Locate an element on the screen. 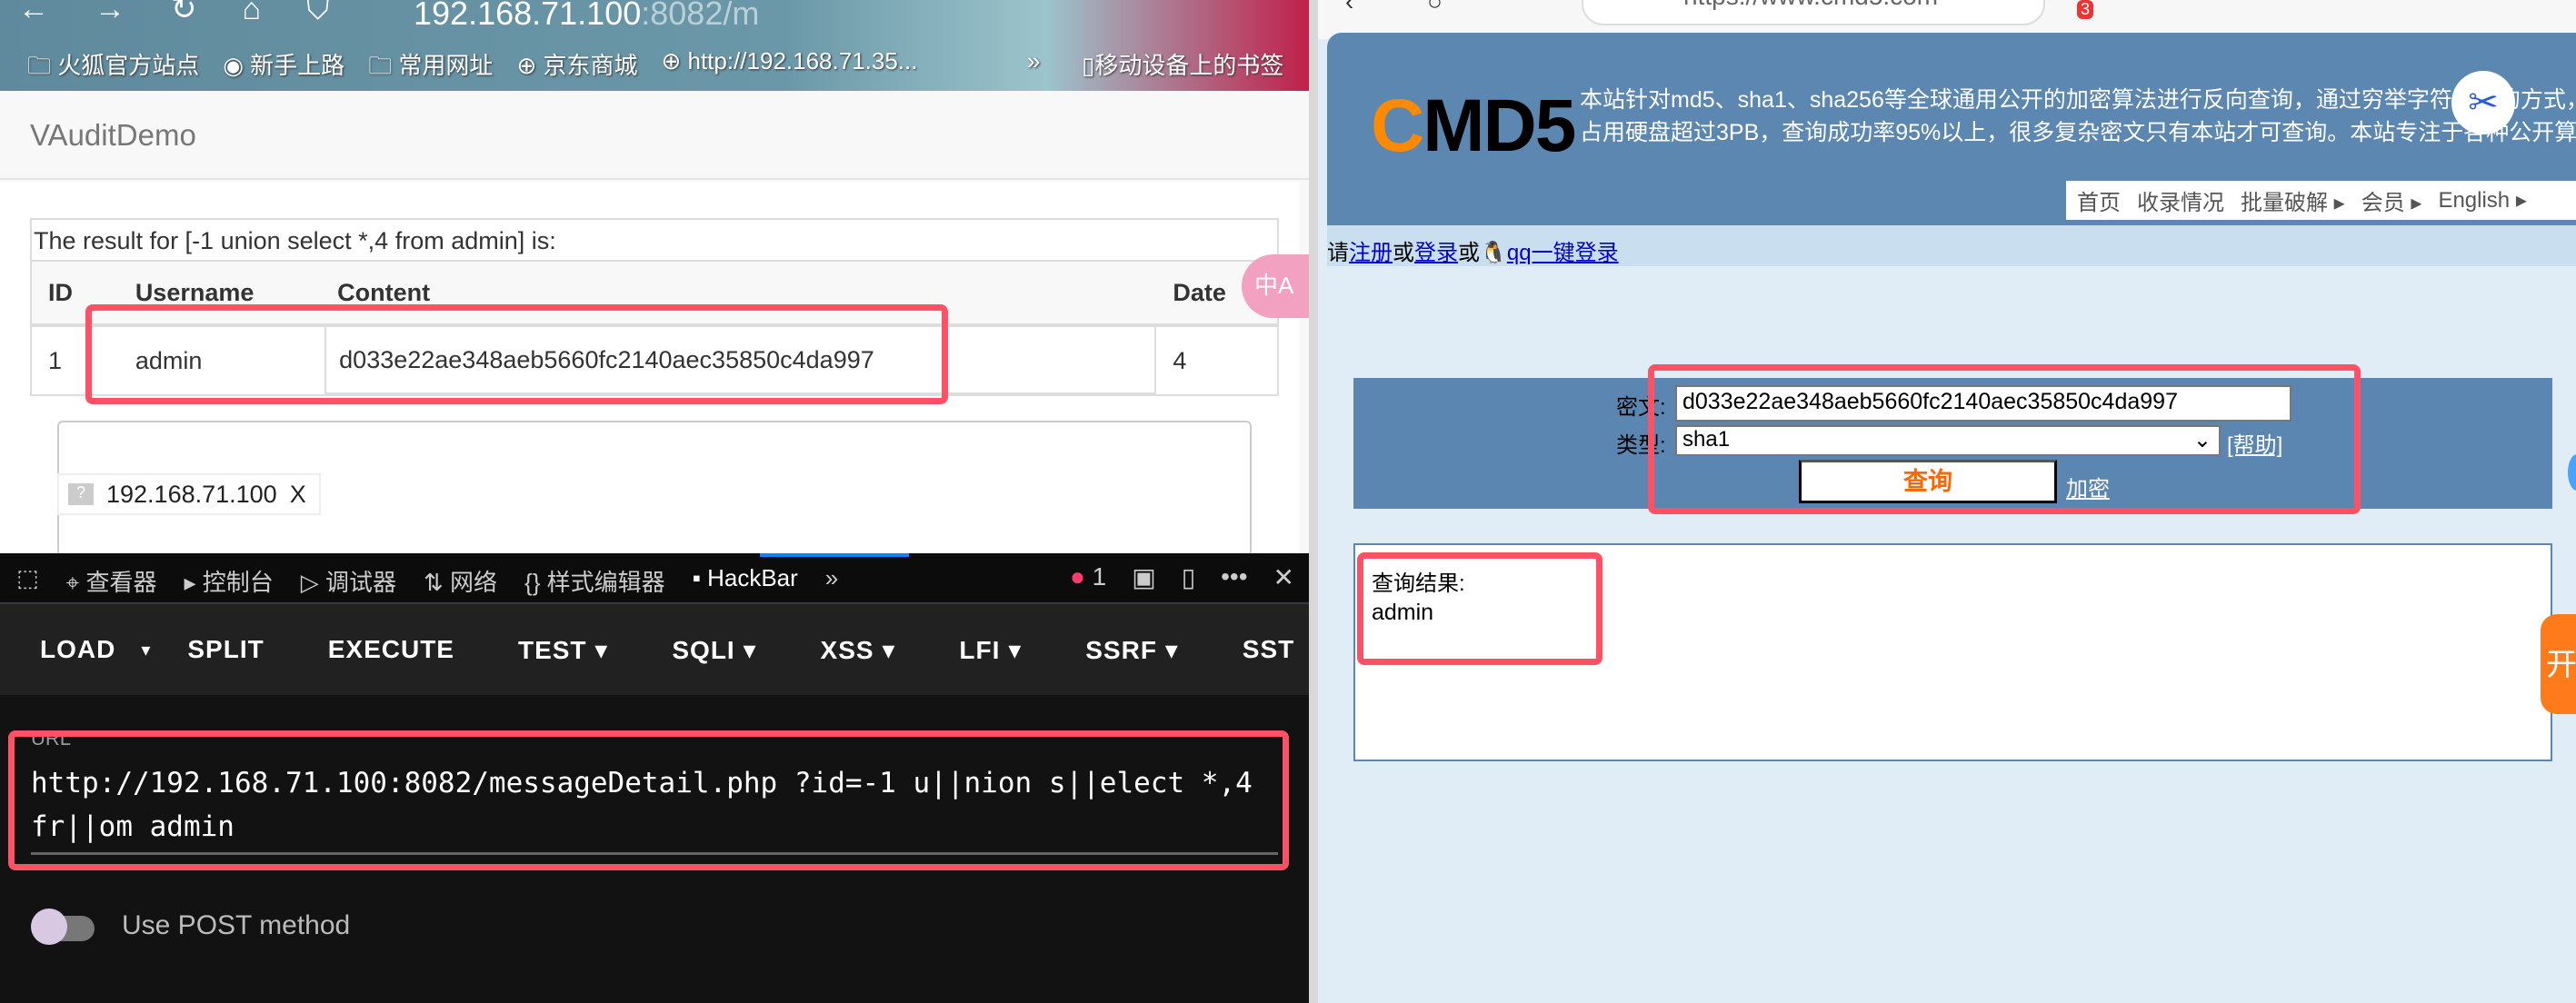 The width and height of the screenshot is (2576, 1003). more-tabs-icon: » is located at coordinates (831, 581).